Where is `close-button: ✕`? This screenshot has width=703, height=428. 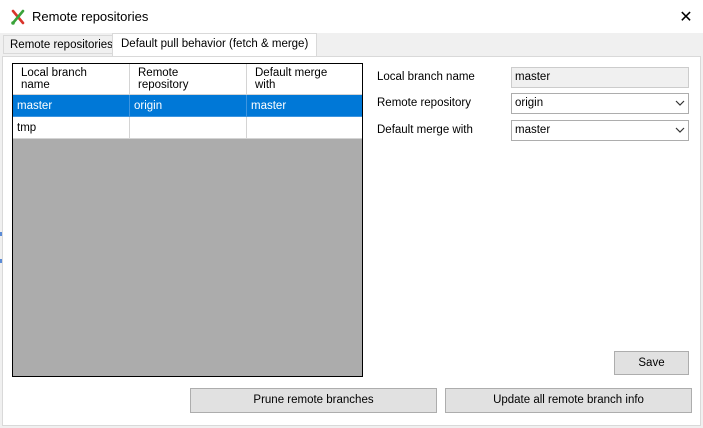
close-button: ✕ is located at coordinates (686, 16).